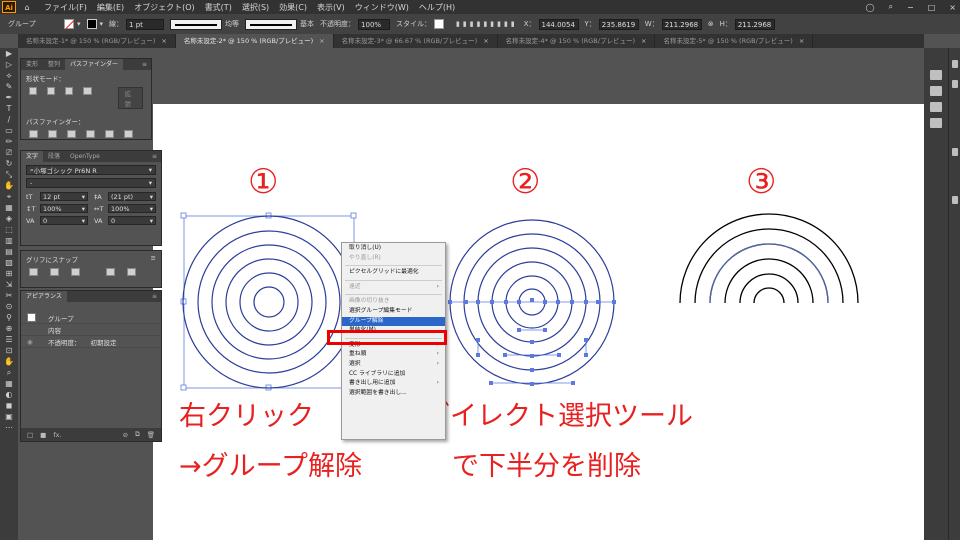  What do you see at coordinates (393, 302) in the screenshot?
I see `context-menu-item: 画像の切り抜き` at bounding box center [393, 302].